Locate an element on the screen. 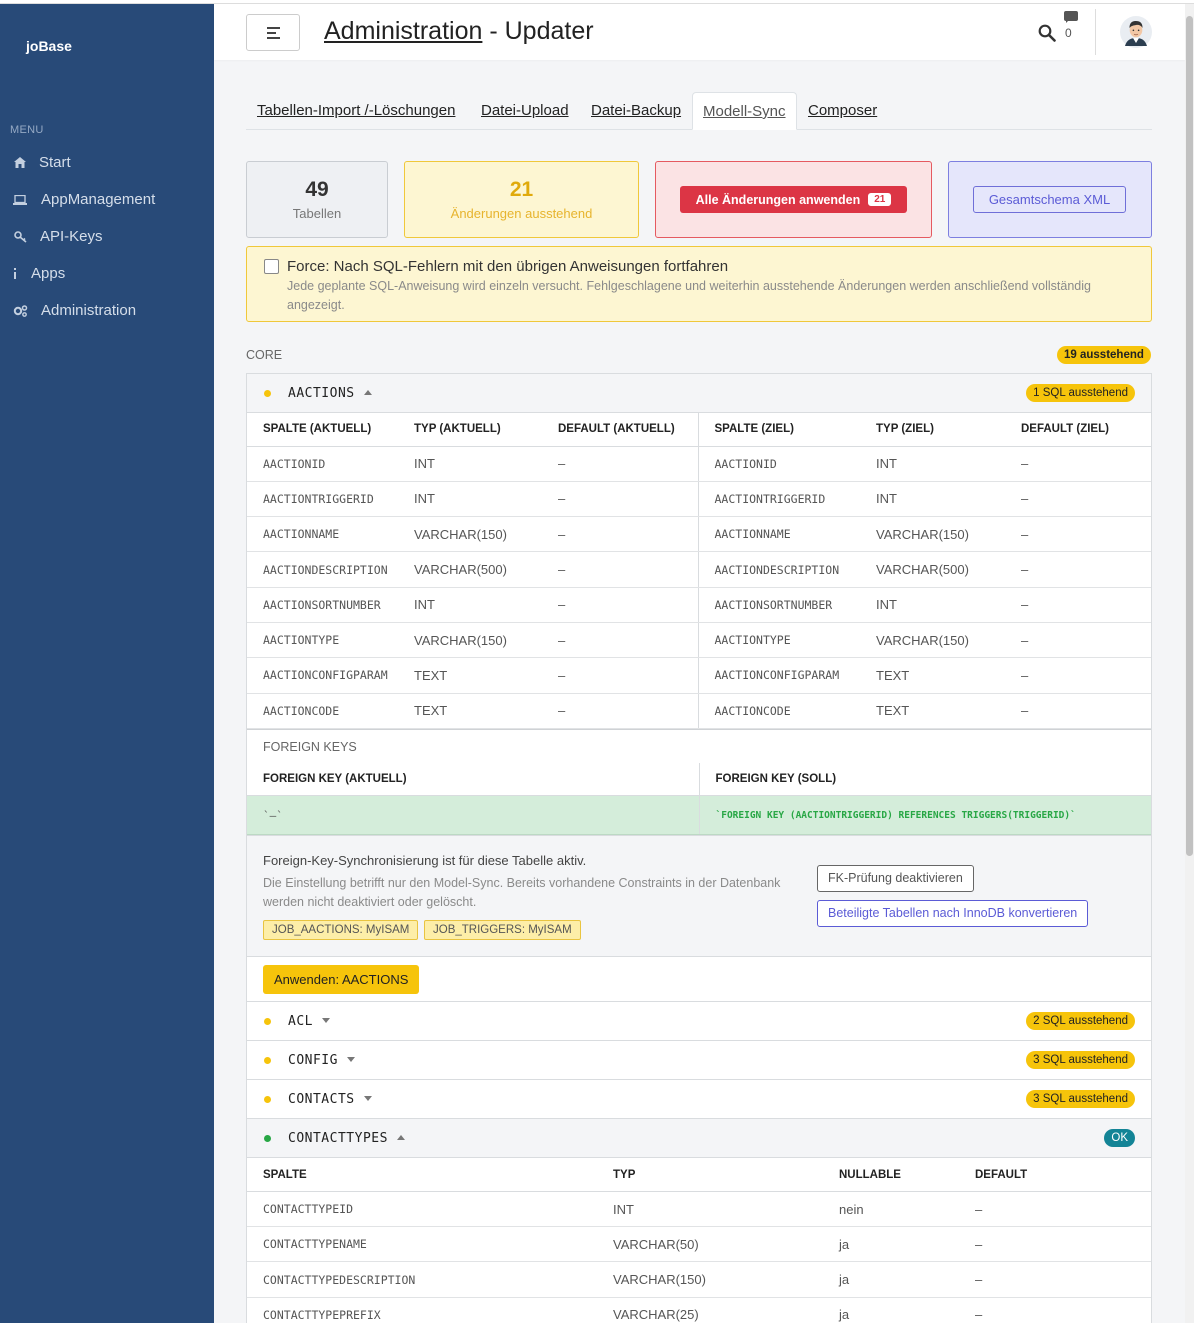 This screenshot has width=1194, height=1323. tab-datei-backup: Datei-Backup is located at coordinates (636, 111).